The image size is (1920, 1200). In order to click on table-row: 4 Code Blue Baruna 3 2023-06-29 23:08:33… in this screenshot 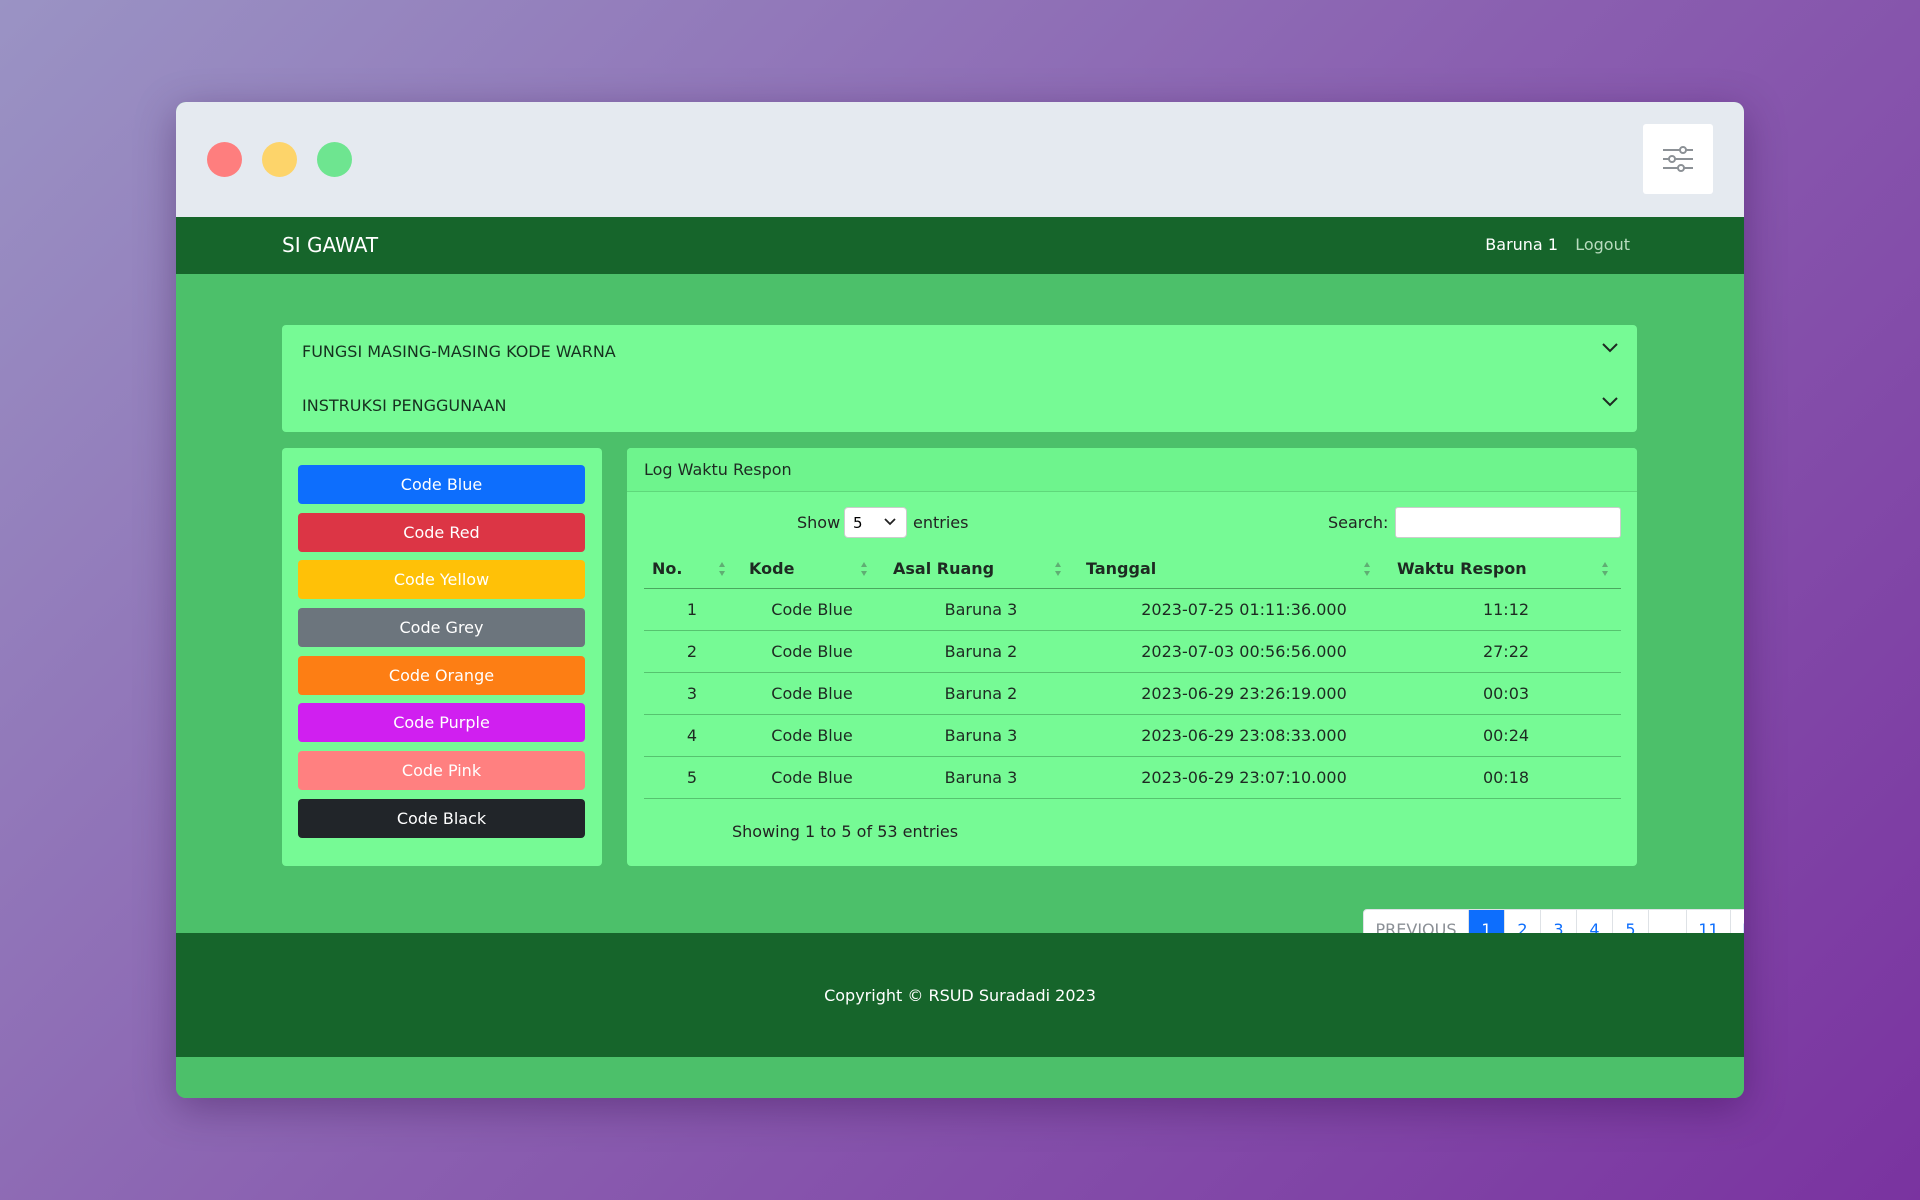, I will do `click(1132, 736)`.